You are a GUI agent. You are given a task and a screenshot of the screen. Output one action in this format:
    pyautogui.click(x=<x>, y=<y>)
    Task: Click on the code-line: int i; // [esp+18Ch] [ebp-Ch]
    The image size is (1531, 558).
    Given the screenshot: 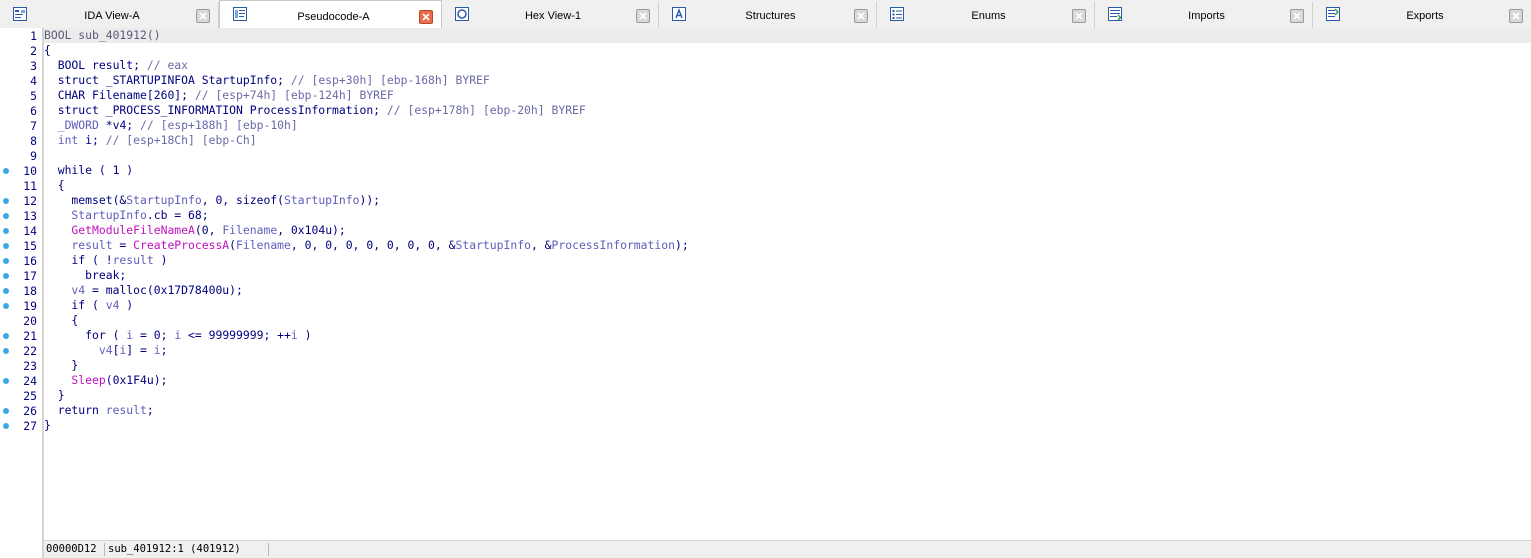 What is the action you would take?
    pyautogui.click(x=787, y=140)
    